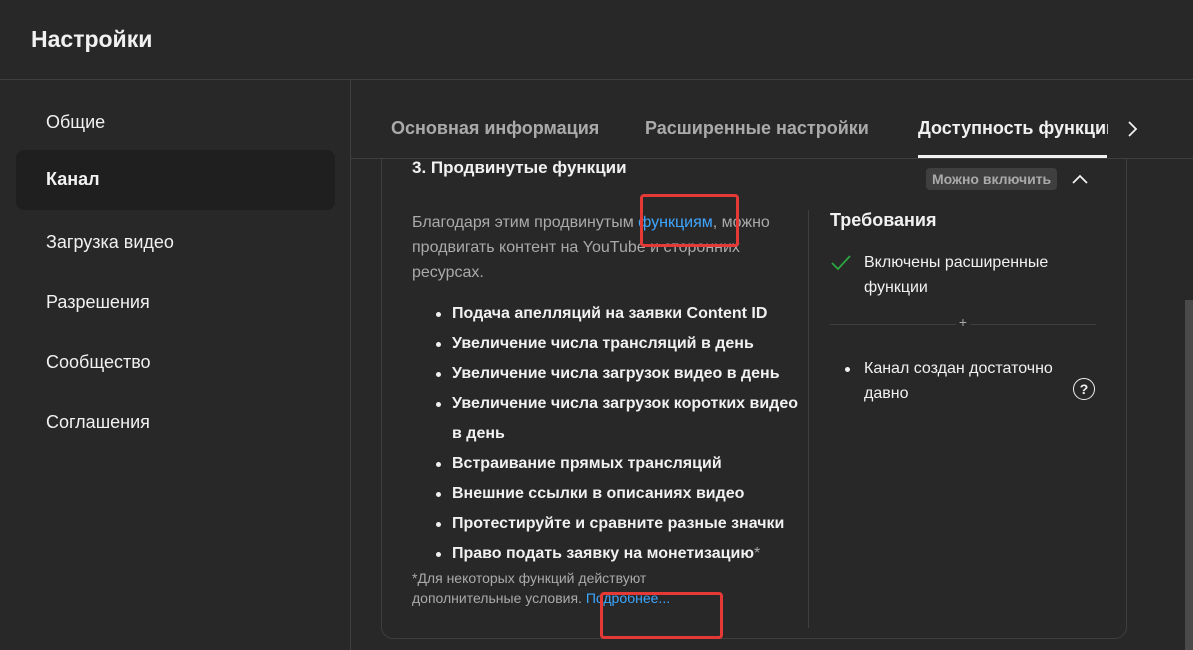  I want to click on sidebar-item-community: Сообщество, so click(175, 363).